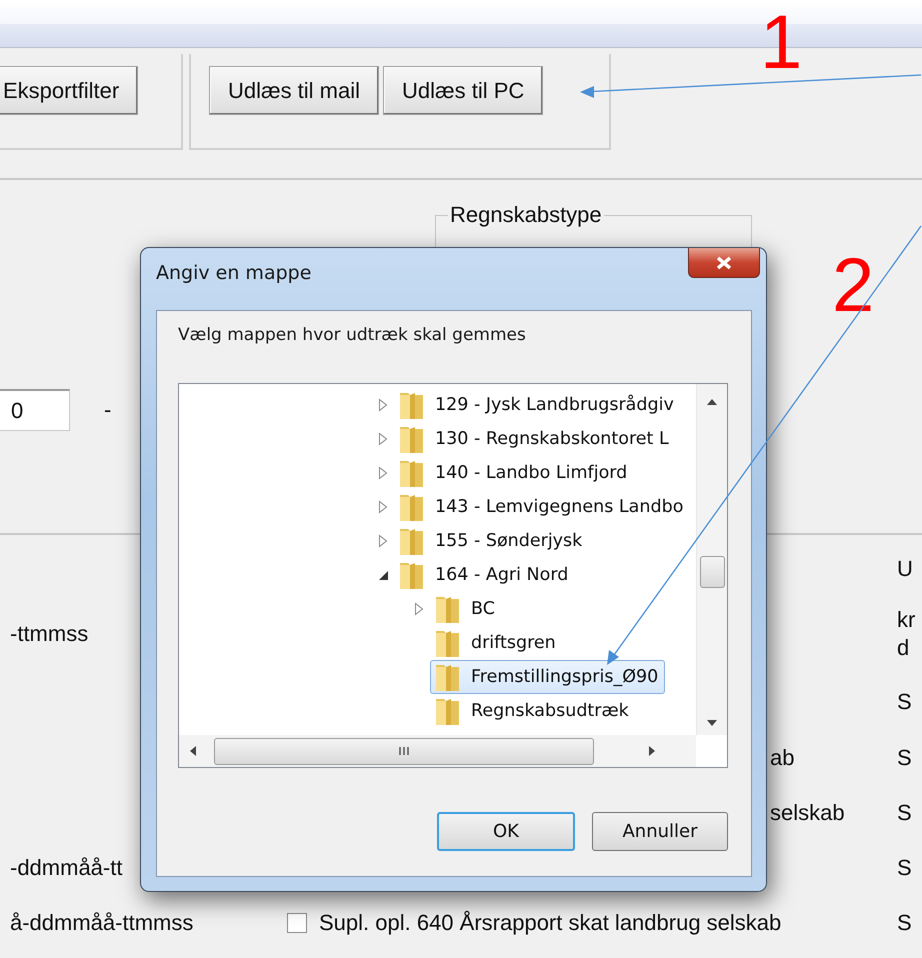  What do you see at coordinates (49, 633) in the screenshot?
I see `list-text: -ttmmss` at bounding box center [49, 633].